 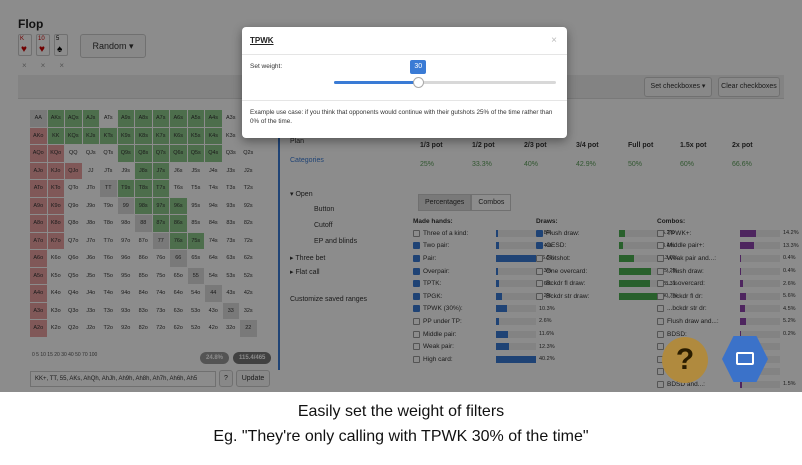 I want to click on slider-fill, so click(x=376, y=82).